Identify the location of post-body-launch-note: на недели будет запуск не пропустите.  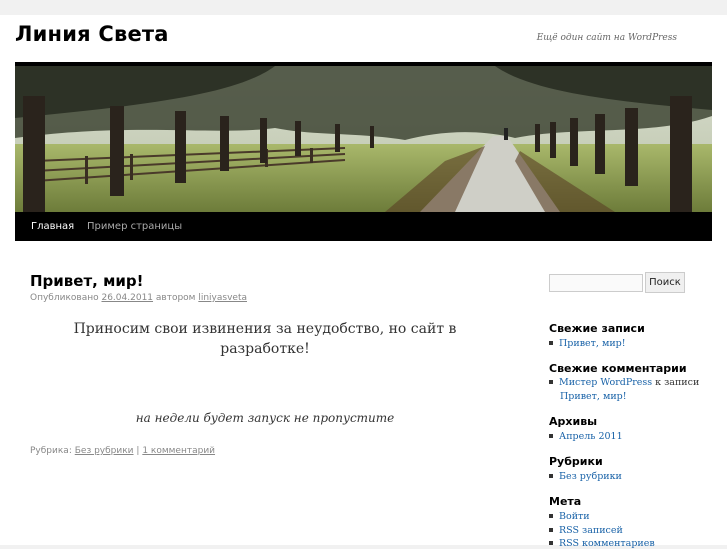
(265, 418).